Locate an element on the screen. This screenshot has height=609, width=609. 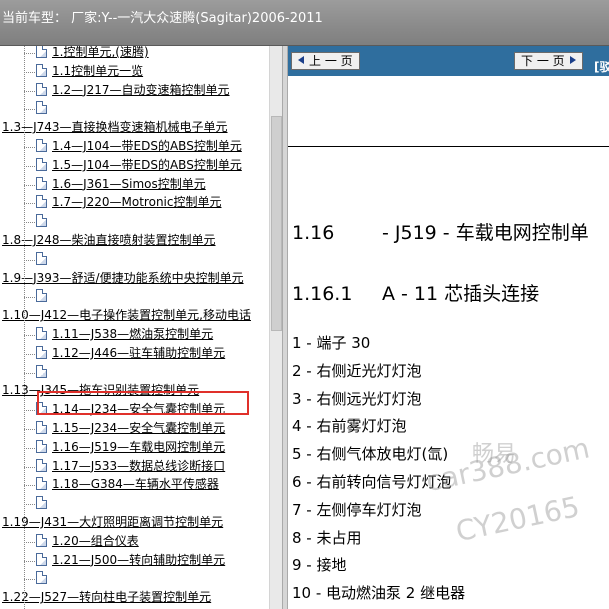
next-page-button: 下 一 页 is located at coordinates (548, 61).